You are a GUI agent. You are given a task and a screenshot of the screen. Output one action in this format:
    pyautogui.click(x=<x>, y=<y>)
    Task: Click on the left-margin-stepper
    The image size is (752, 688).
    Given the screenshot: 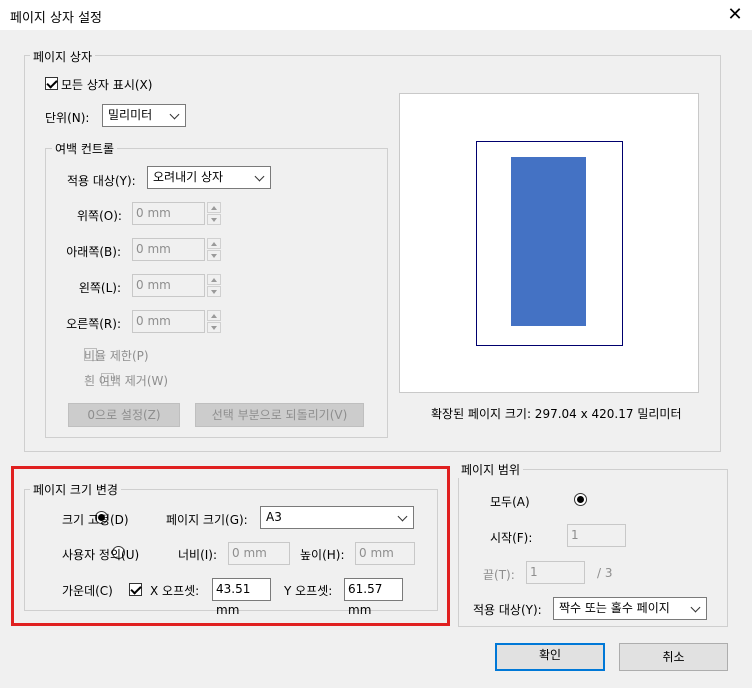 What is the action you would take?
    pyautogui.click(x=214, y=285)
    